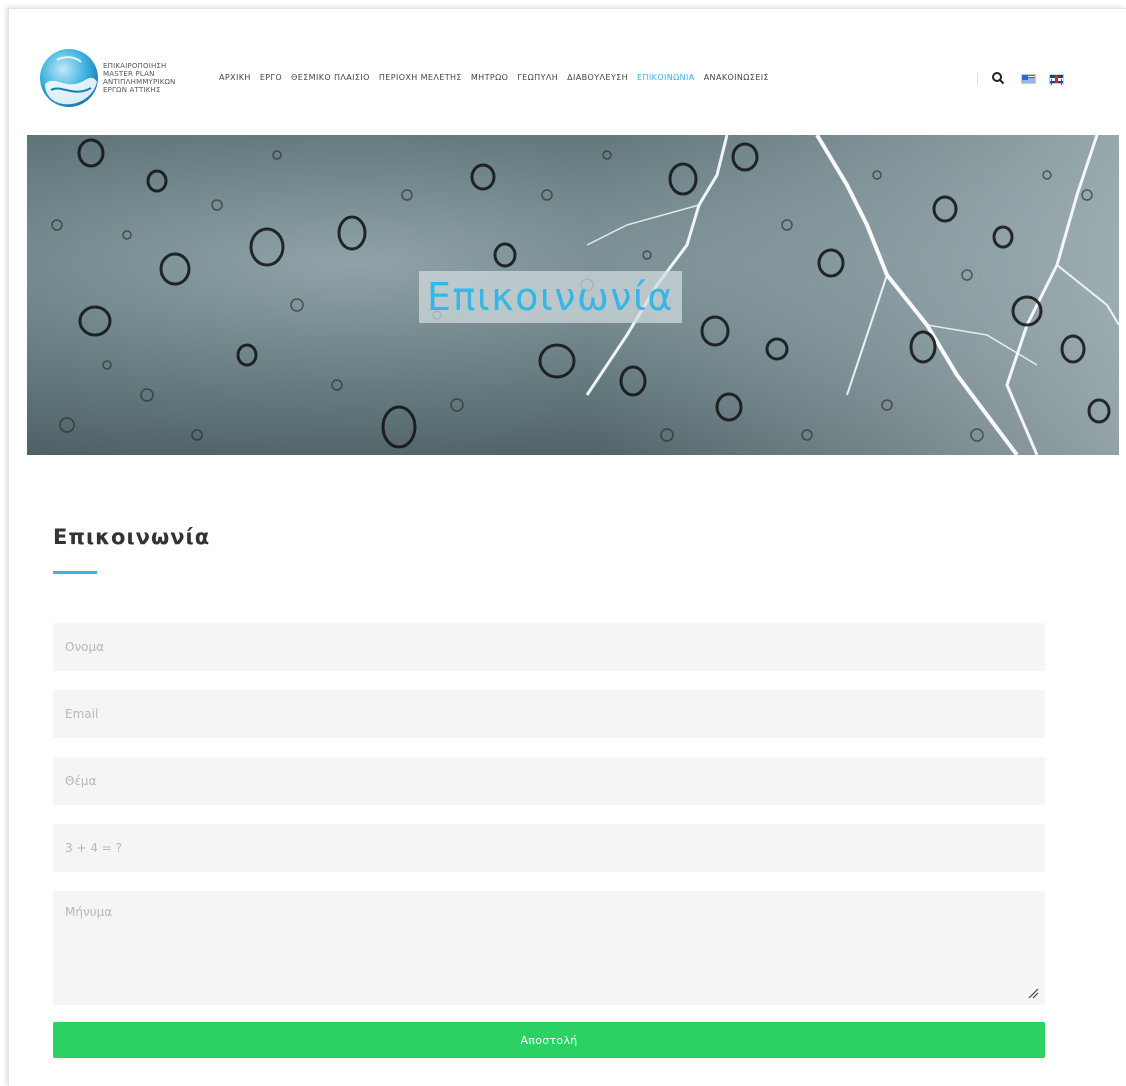 Image resolution: width=1126 pixels, height=1086 pixels. I want to click on message-field, so click(549, 948).